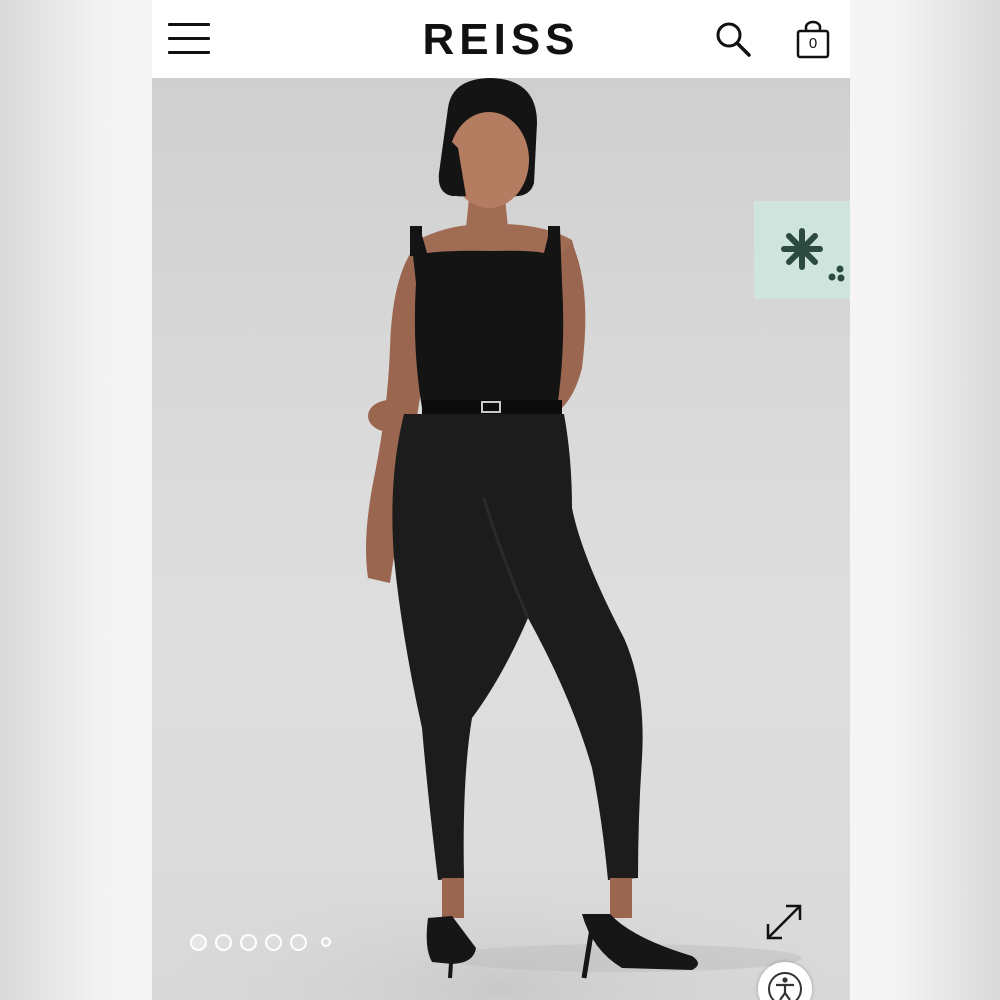  I want to click on accessibility-button, so click(785, 981).